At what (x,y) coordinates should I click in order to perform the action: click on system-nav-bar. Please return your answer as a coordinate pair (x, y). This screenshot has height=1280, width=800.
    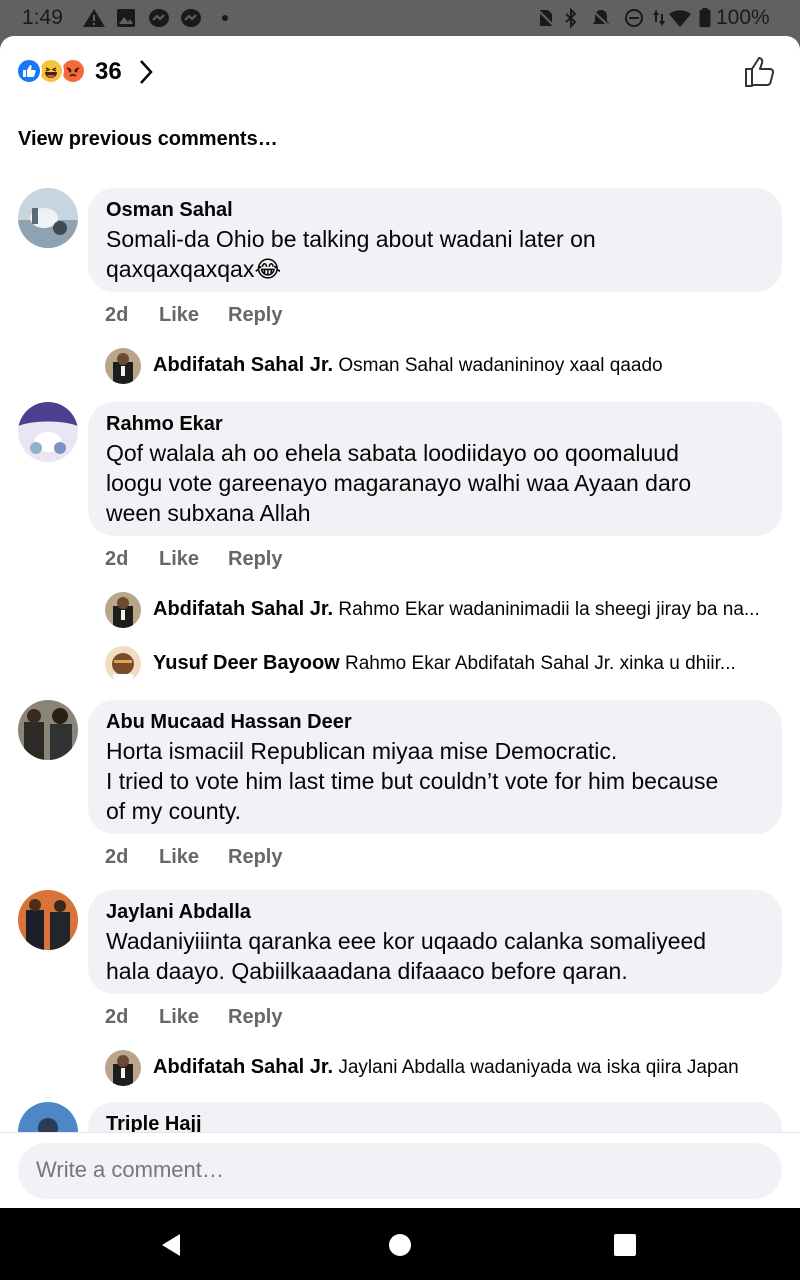
    Looking at the image, I should click on (400, 1244).